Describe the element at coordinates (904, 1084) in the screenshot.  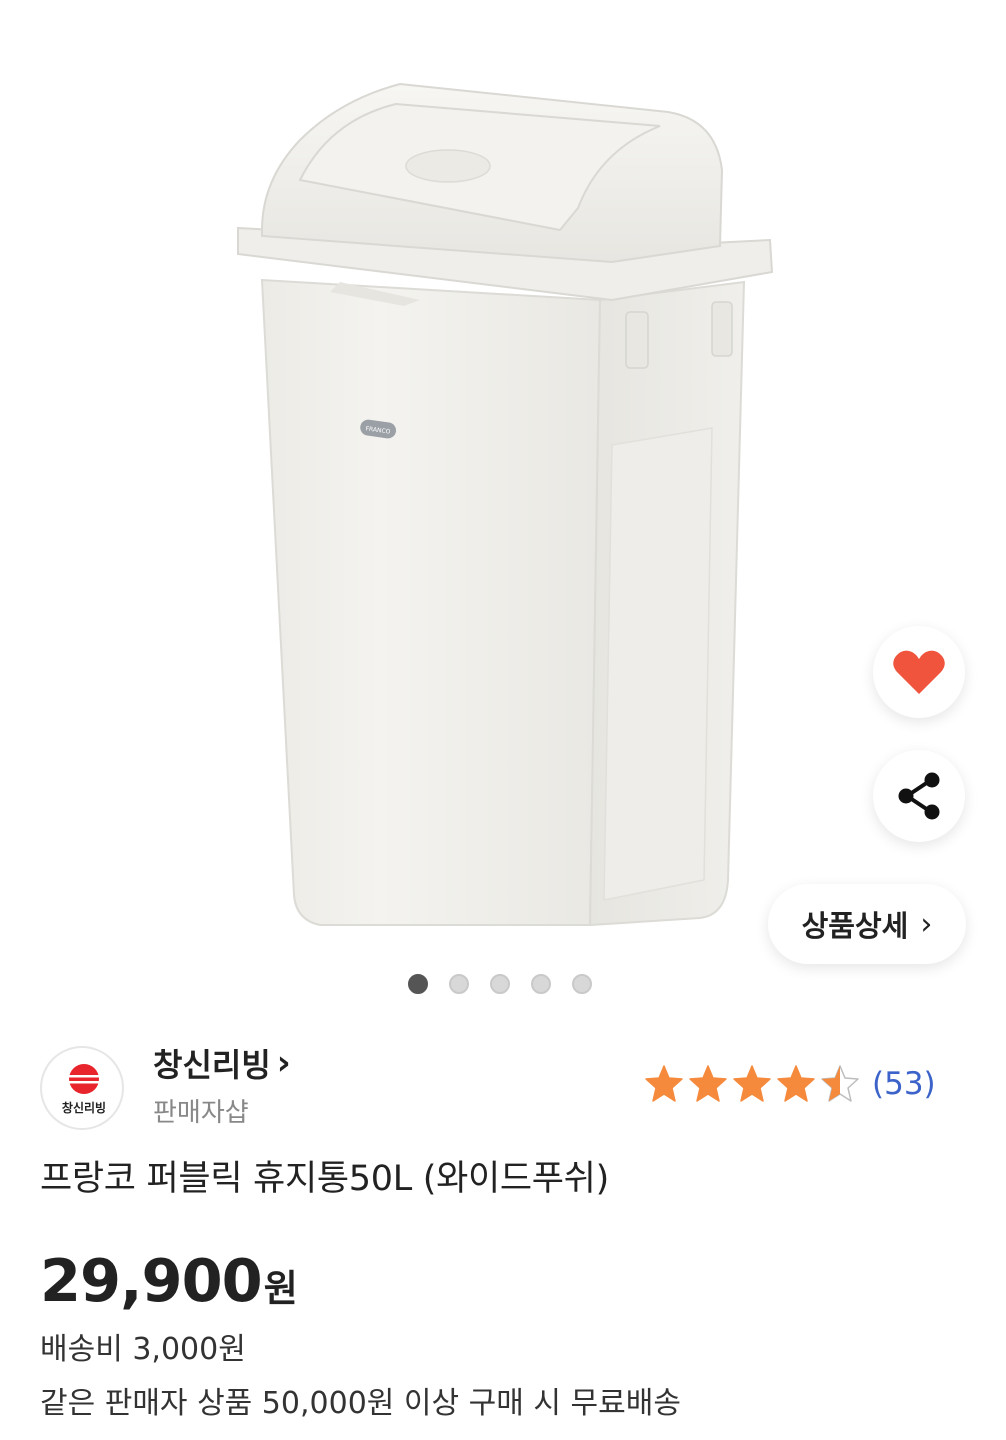
I see `review-count-link: (53)` at that location.